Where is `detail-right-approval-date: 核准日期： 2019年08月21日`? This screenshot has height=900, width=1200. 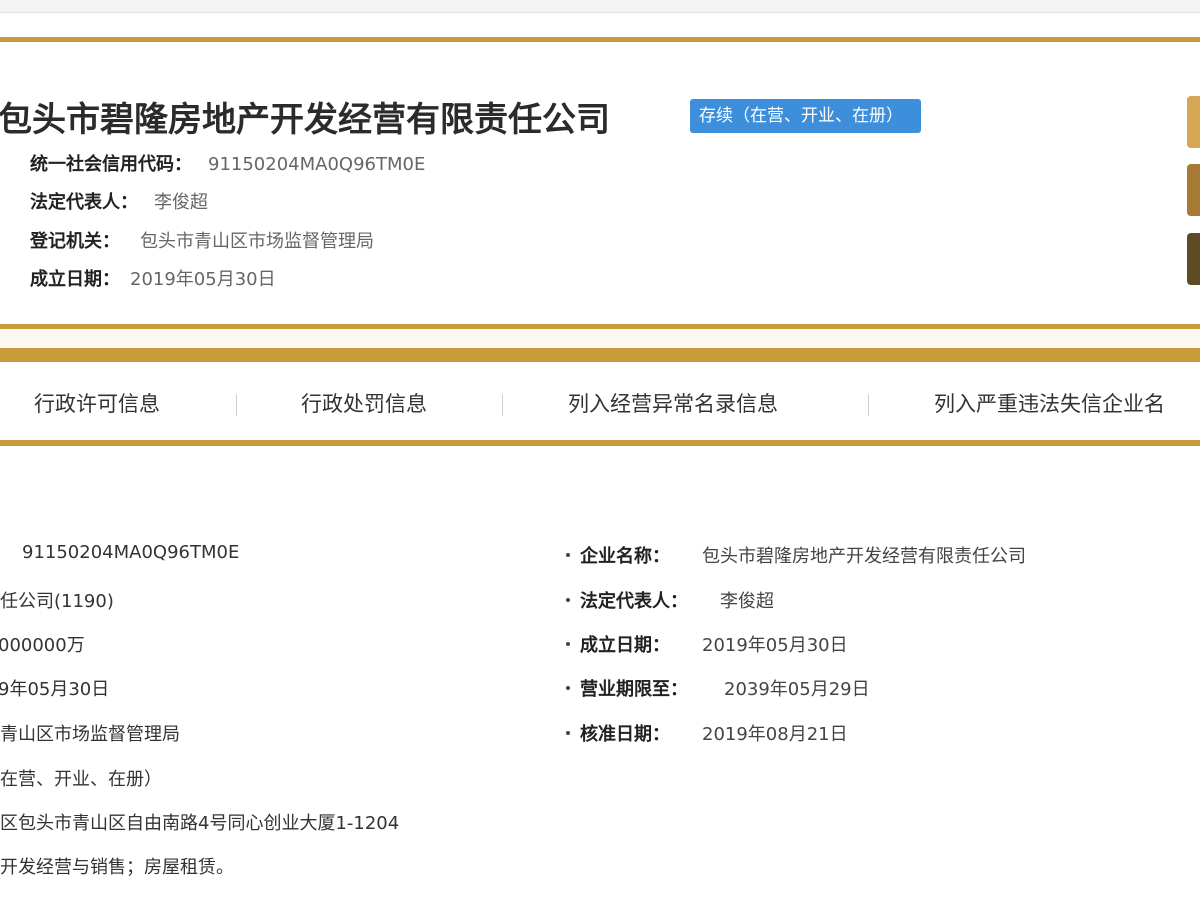 detail-right-approval-date: 核准日期： 2019年08月21日 is located at coordinates (707, 733).